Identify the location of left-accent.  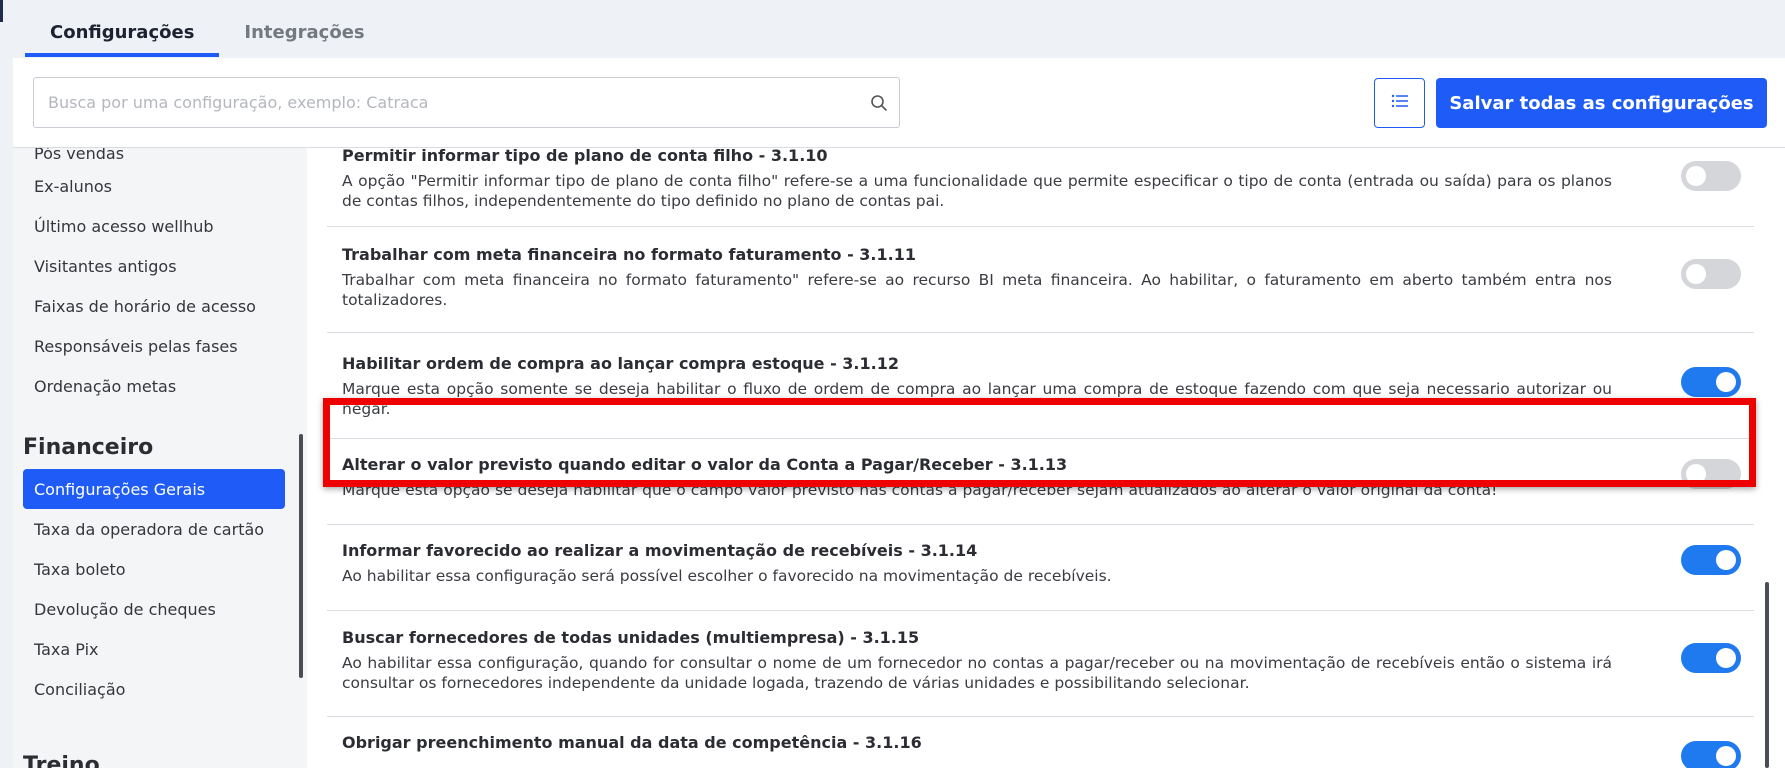
(1, 11).